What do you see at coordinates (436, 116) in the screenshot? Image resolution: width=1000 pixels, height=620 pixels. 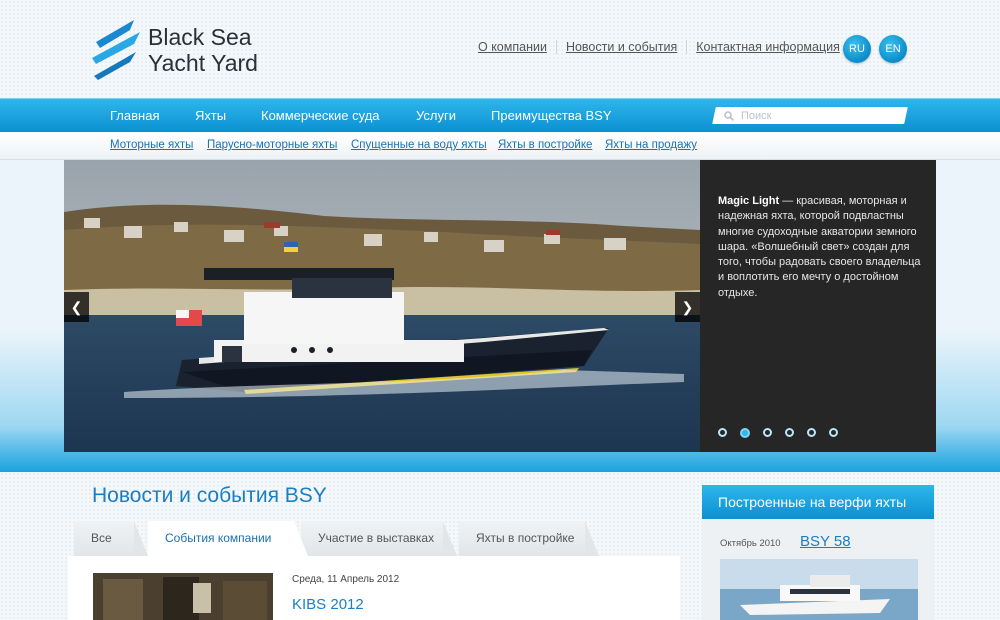 I see `nav-item-services: Услуги` at bounding box center [436, 116].